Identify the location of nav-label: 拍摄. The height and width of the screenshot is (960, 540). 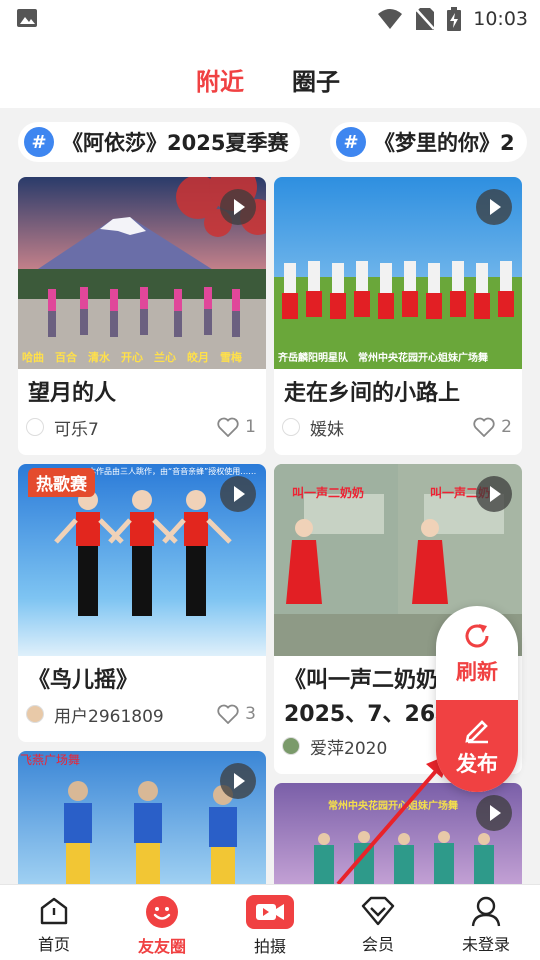
(269, 946).